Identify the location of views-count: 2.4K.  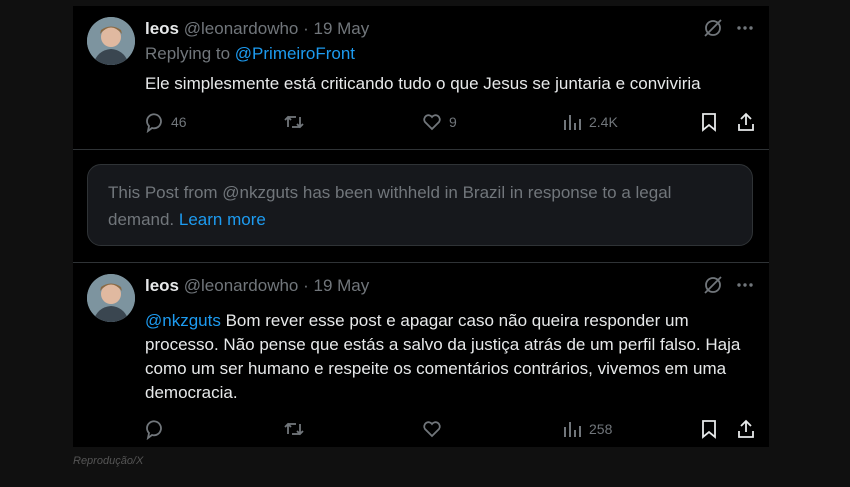
(603, 122).